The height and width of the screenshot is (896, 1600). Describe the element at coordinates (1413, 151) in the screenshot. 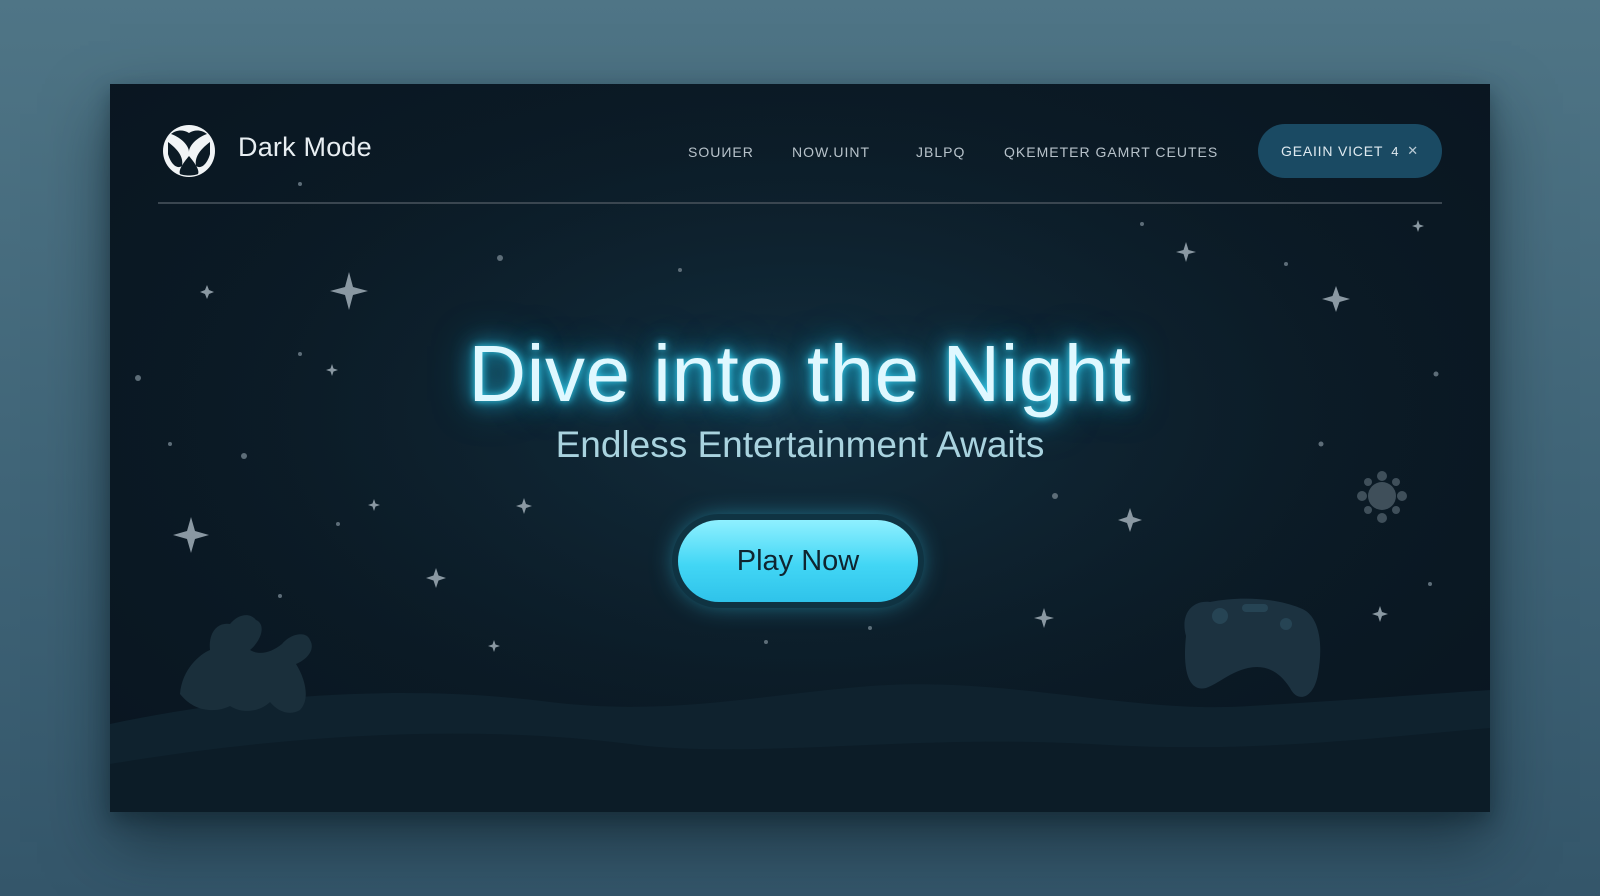

I see `close-icon: ✕` at that location.